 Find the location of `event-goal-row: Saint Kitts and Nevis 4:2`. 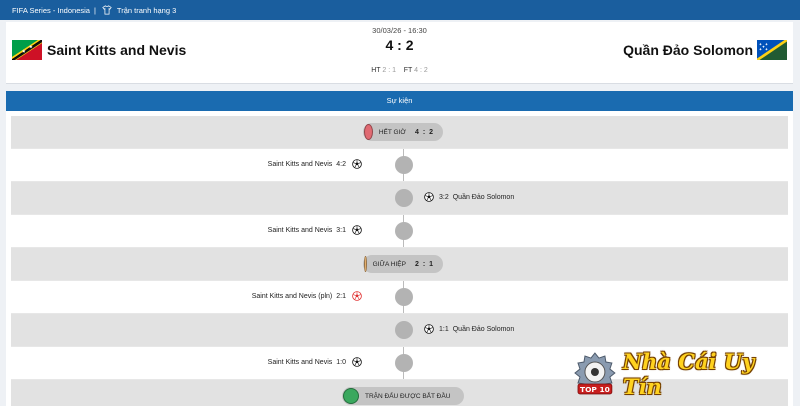

event-goal-row: Saint Kitts and Nevis 4:2 is located at coordinates (399, 165).